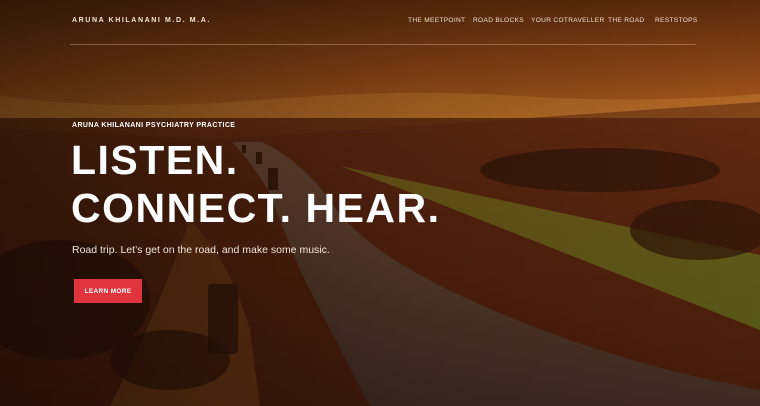 Image resolution: width=760 pixels, height=406 pixels. Describe the element at coordinates (498, 20) in the screenshot. I see `nav-item-road-blocks: ROAD BLOCKS` at that location.